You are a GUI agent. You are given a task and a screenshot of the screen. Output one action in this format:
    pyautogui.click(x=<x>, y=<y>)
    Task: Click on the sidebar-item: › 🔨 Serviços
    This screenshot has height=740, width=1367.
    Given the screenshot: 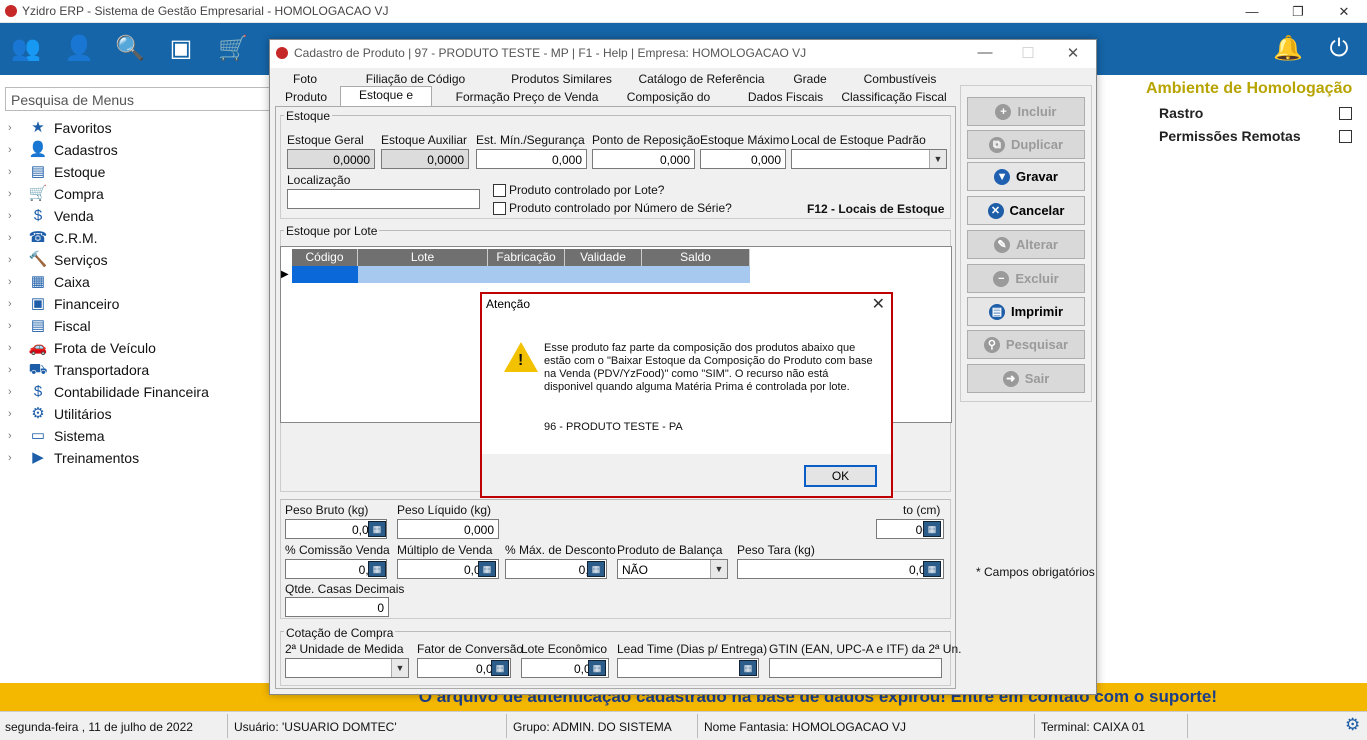 What is the action you would take?
    pyautogui.click(x=58, y=260)
    